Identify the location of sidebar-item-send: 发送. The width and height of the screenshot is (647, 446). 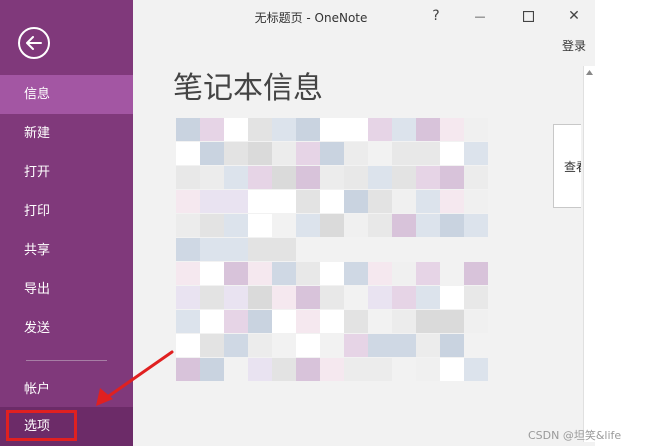
(66, 328).